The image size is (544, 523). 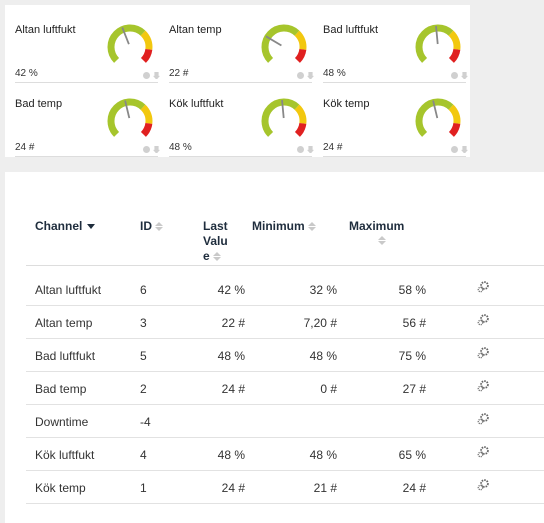 What do you see at coordinates (151, 226) in the screenshot?
I see `header-id: ID` at bounding box center [151, 226].